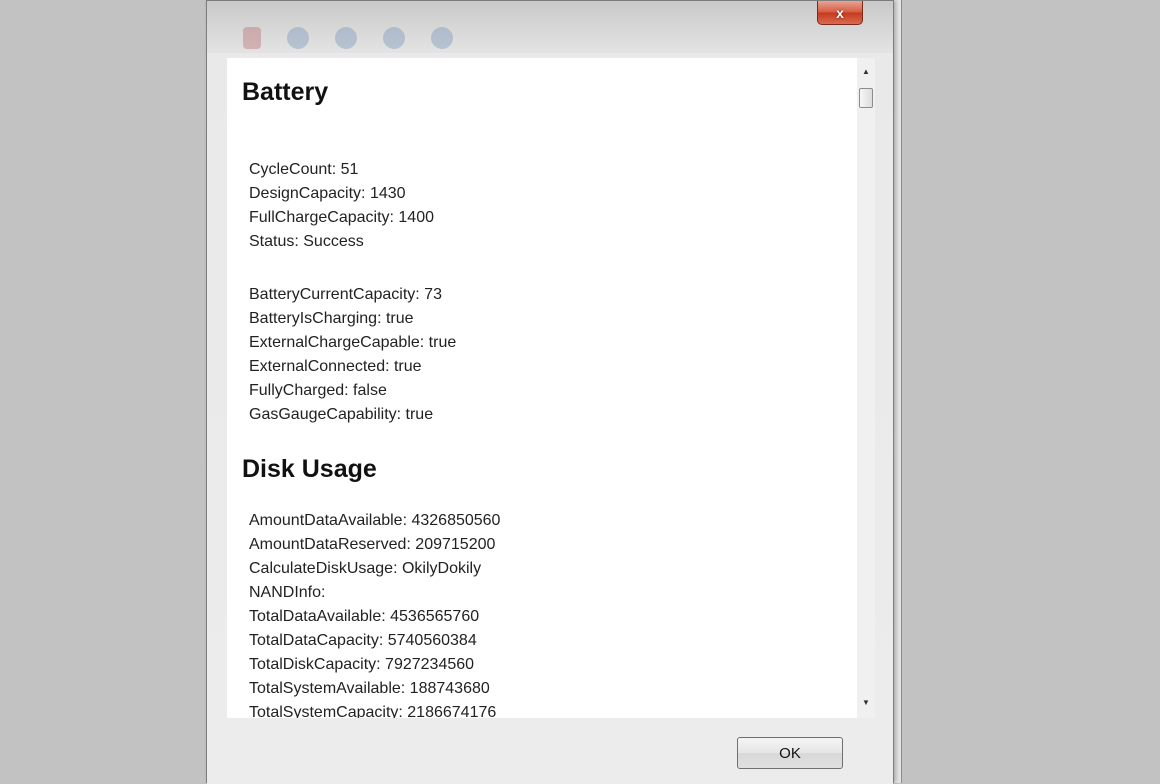  Describe the element at coordinates (550, 751) in the screenshot. I see `dialog-footer: OK` at that location.